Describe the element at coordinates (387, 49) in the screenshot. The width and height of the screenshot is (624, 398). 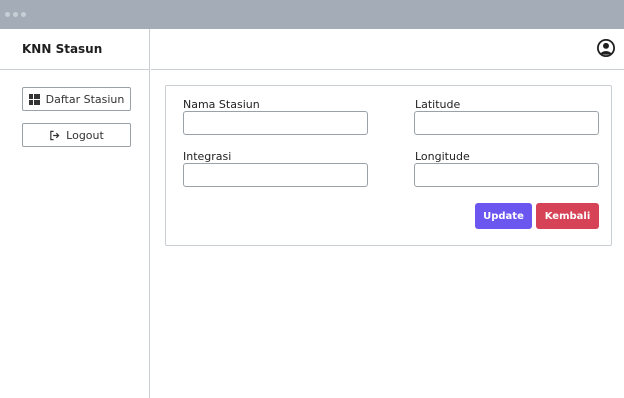
I see `top-header` at that location.